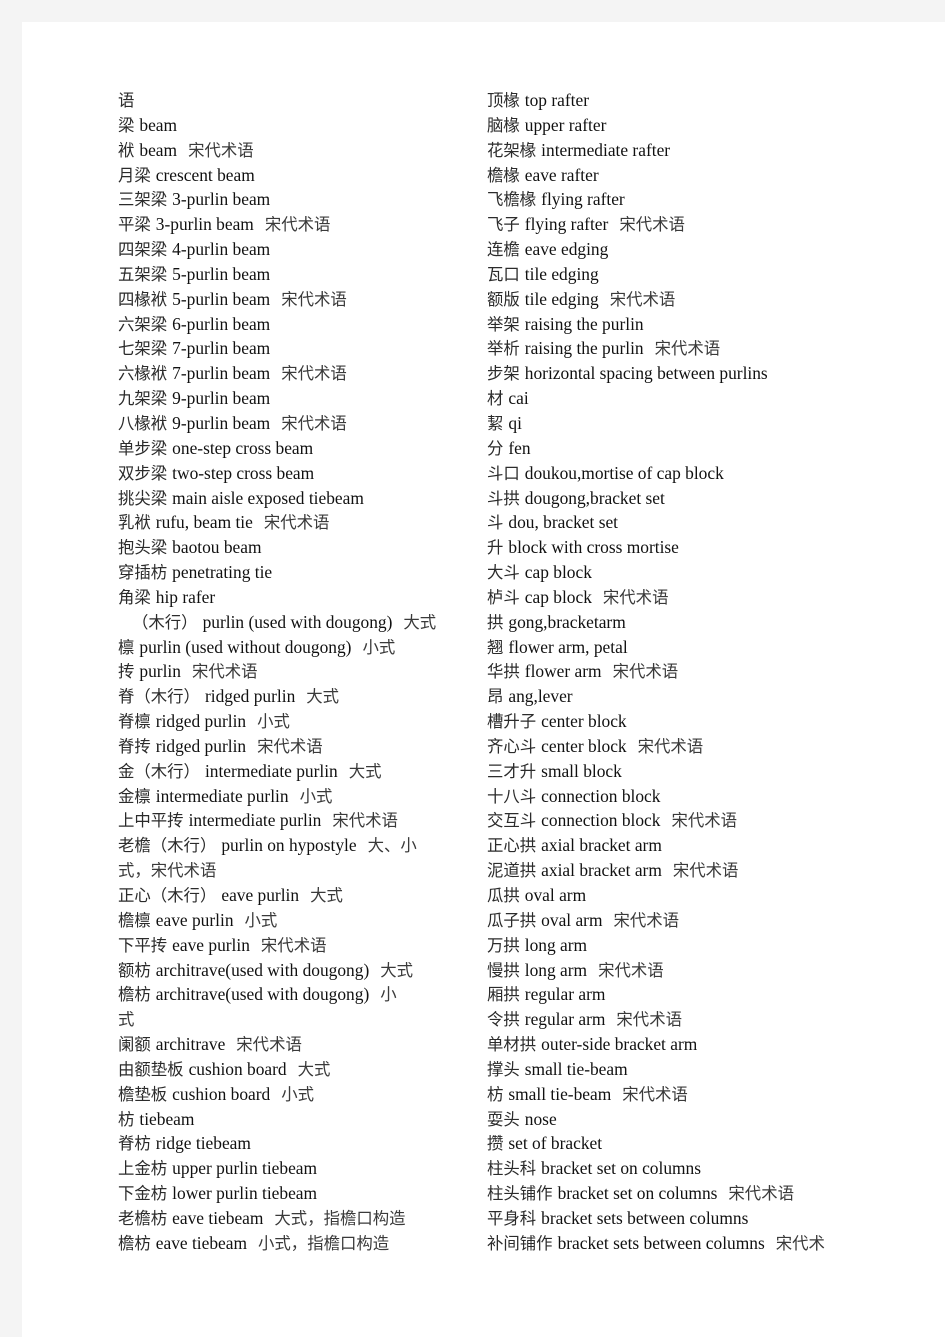 The height and width of the screenshot is (1337, 945). I want to click on glossary-term: 四椽袱, so click(143, 299).